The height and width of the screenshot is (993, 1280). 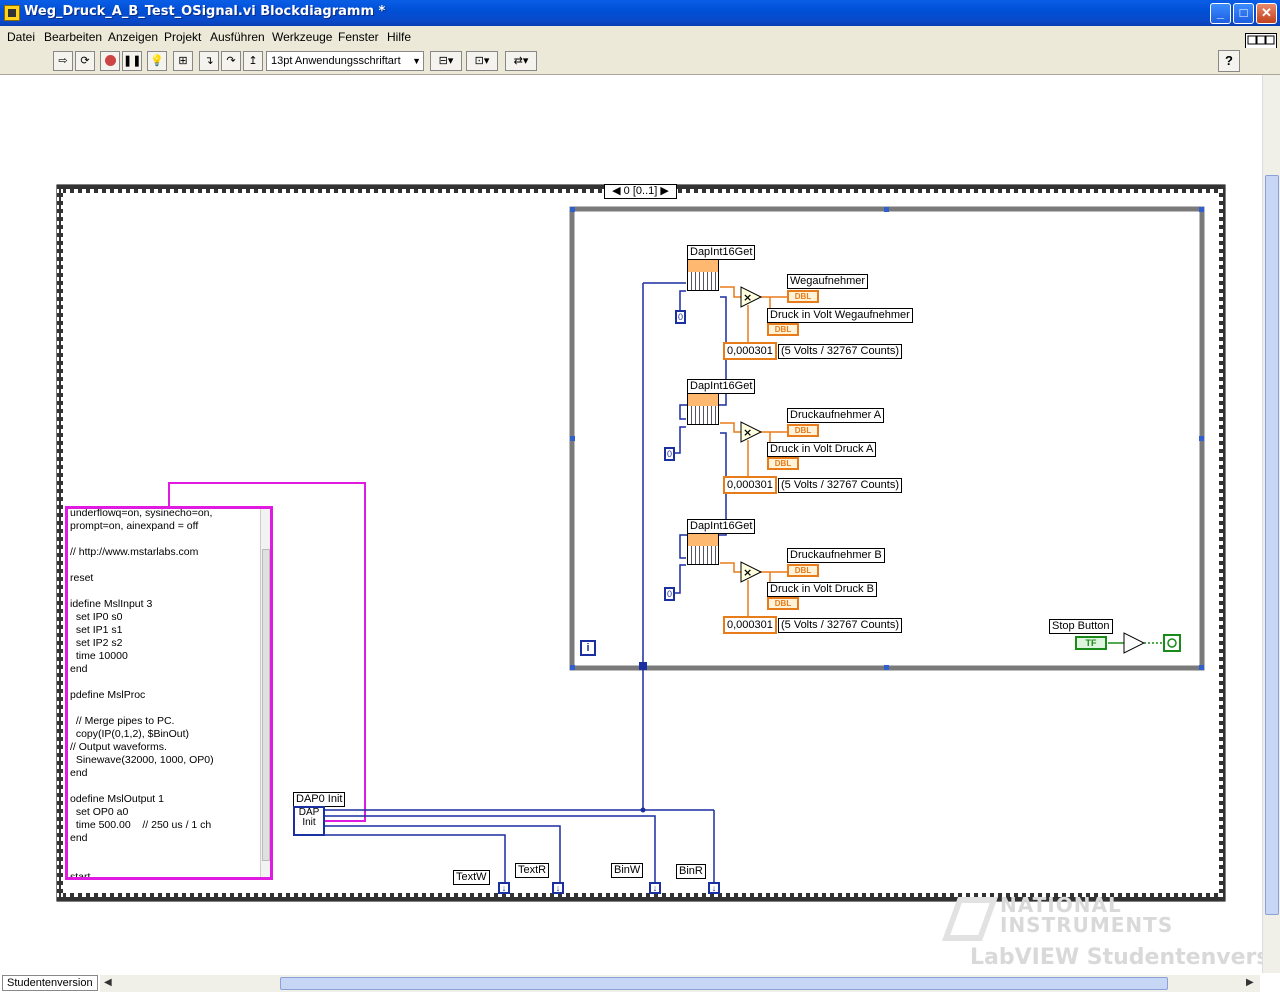 I want to click on vertical-scrollbar, so click(x=1271, y=524).